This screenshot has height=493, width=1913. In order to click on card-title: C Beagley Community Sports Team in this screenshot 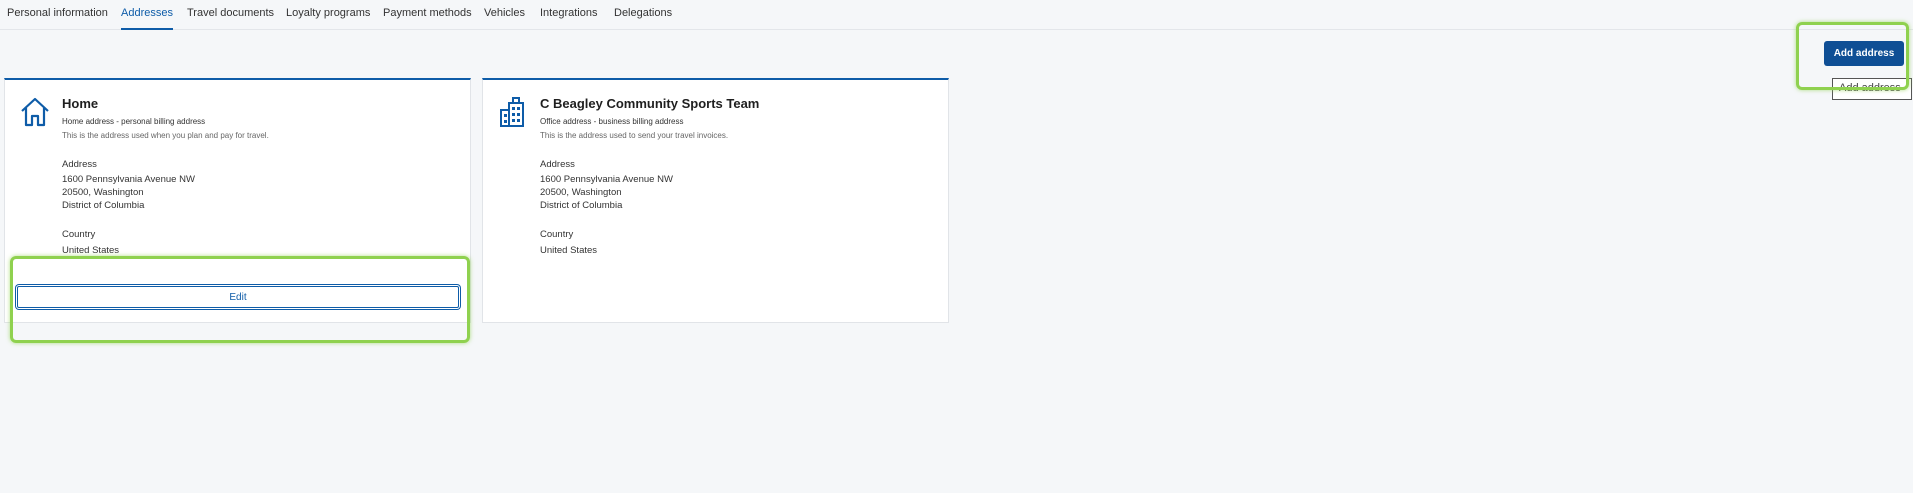, I will do `click(650, 103)`.